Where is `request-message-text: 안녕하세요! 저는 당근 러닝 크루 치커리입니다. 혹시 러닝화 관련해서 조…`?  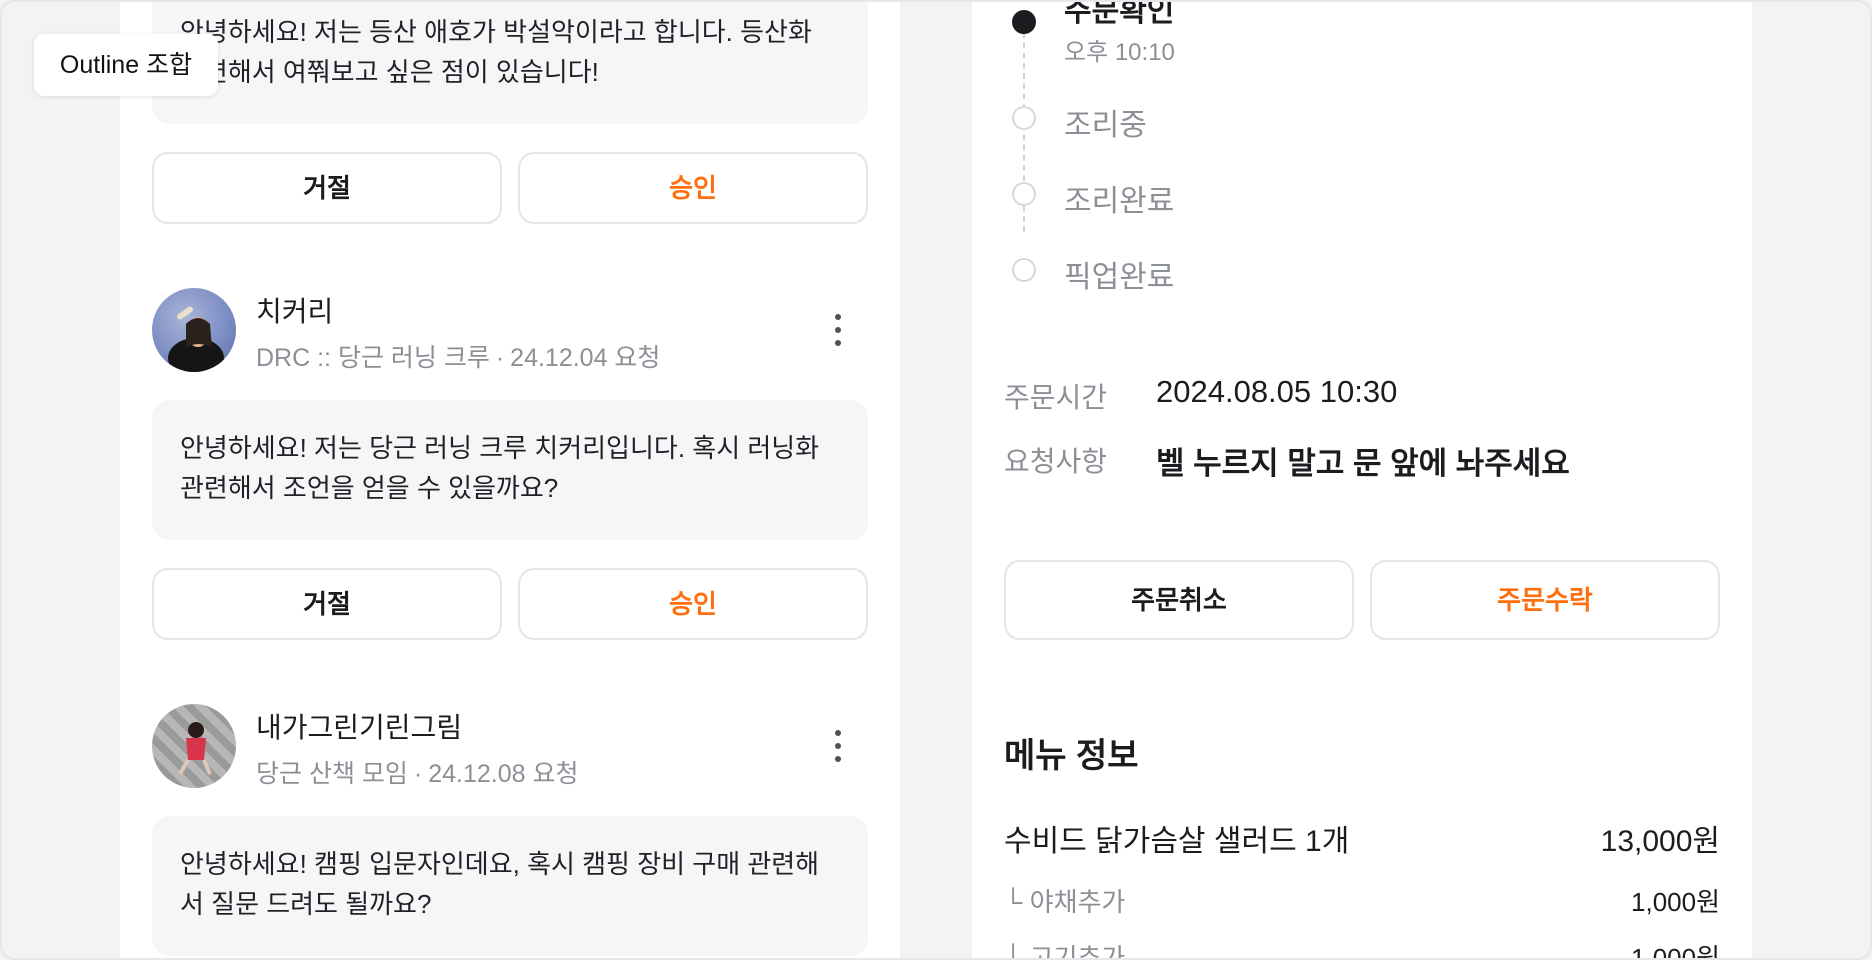
request-message-text: 안녕하세요! 저는 당근 러닝 크루 치커리입니다. 혹시 러닝화 관련해서 조… is located at coordinates (500, 468).